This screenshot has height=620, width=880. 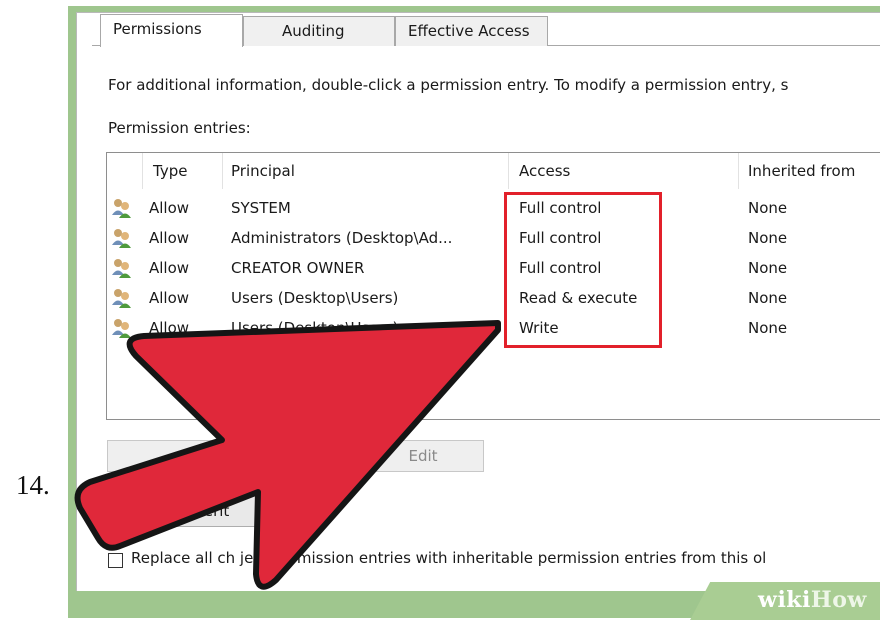 I want to click on watermark-part-1: wiki, so click(x=784, y=600).